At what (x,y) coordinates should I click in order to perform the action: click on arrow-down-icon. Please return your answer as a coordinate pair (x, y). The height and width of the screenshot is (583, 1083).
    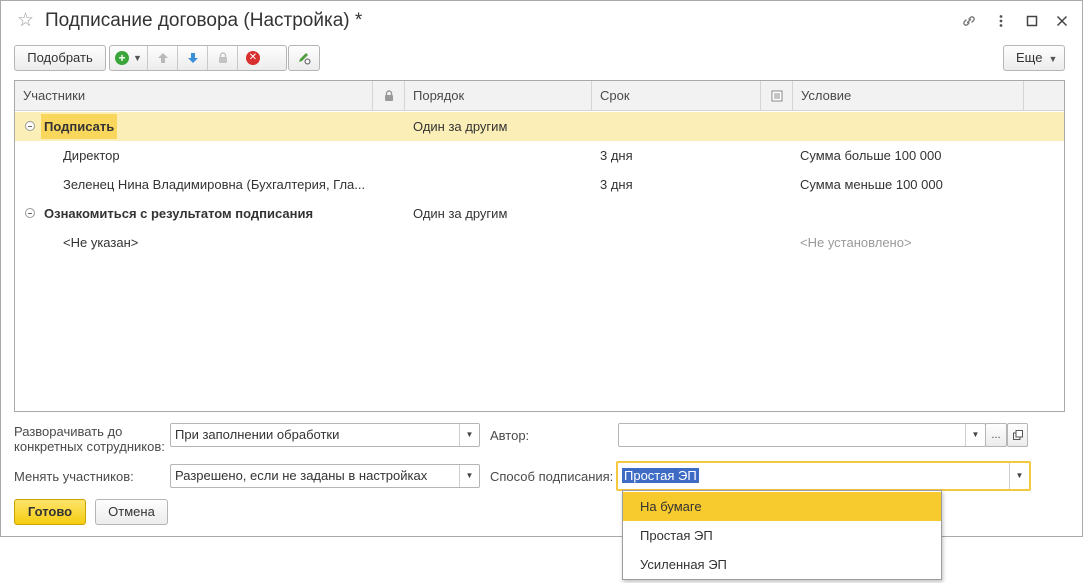
    Looking at the image, I should click on (192, 58).